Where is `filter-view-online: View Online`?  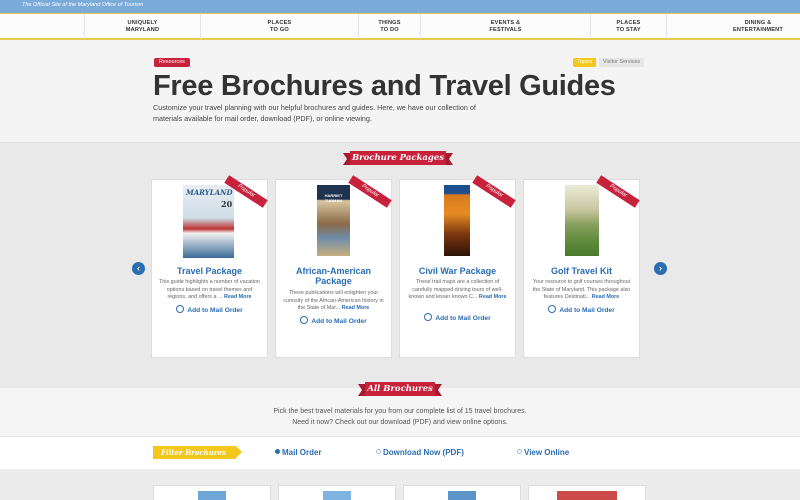
filter-view-online: View Online is located at coordinates (543, 452).